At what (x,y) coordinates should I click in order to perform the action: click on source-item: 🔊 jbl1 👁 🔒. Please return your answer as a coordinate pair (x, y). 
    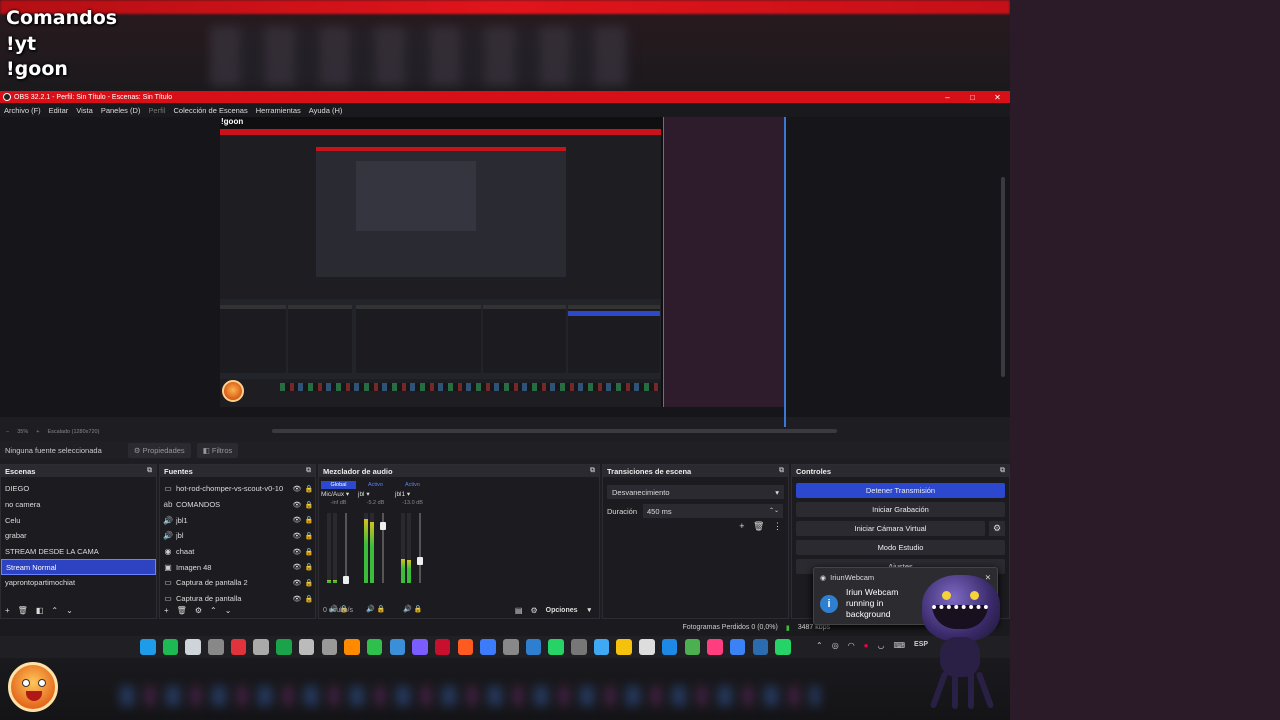
    Looking at the image, I should click on (237, 520).